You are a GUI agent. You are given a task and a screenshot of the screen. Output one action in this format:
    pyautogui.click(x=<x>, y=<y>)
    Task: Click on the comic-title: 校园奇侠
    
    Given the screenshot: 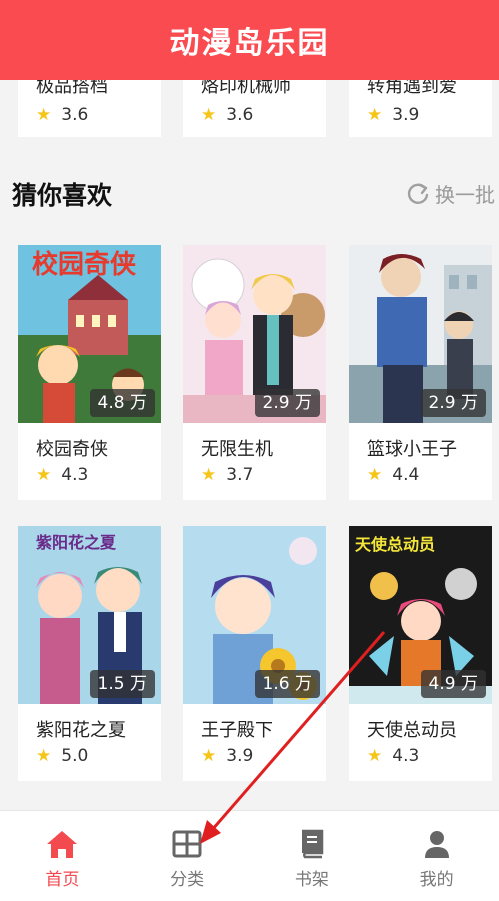 What is the action you would take?
    pyautogui.click(x=72, y=449)
    